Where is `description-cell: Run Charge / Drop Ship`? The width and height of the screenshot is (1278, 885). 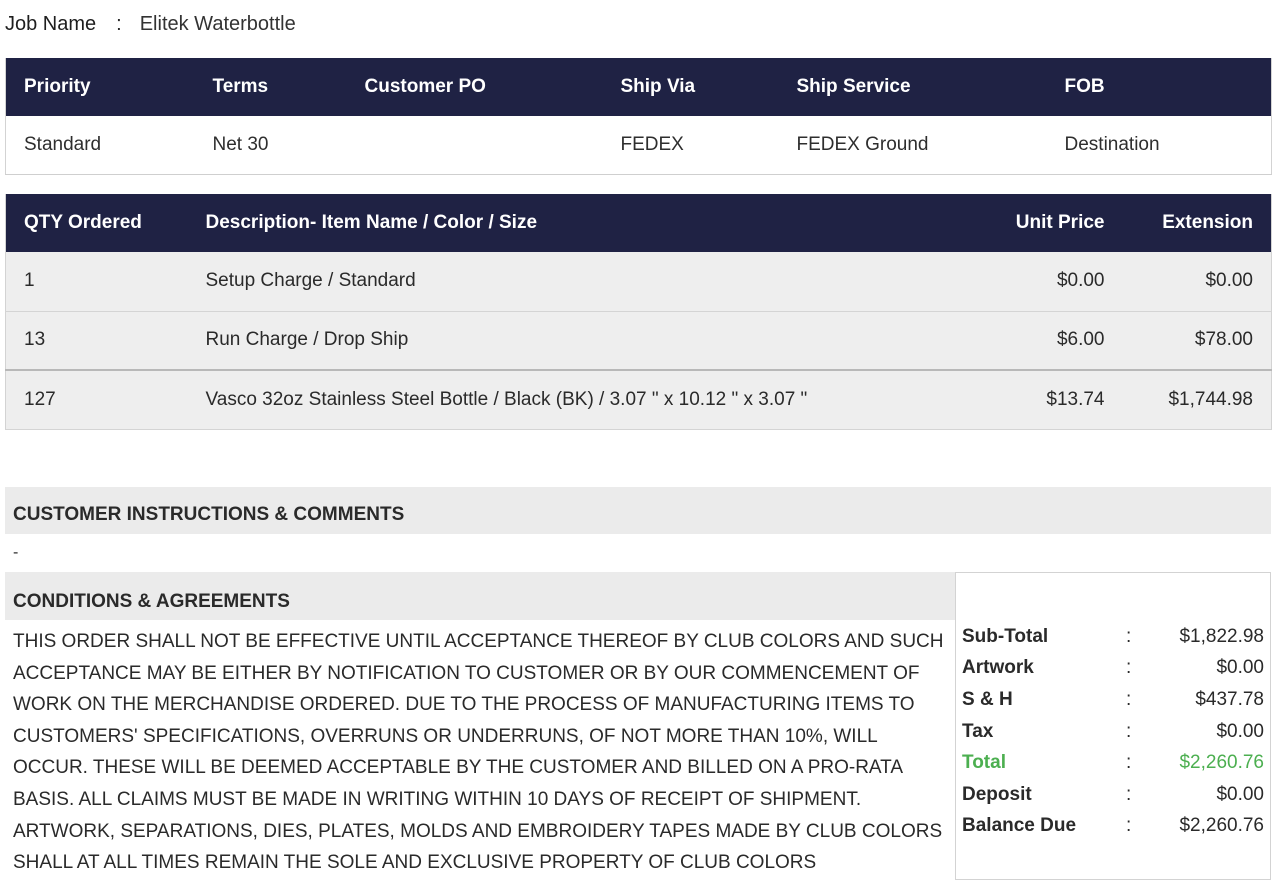 description-cell: Run Charge / Drop Ship is located at coordinates (557, 341).